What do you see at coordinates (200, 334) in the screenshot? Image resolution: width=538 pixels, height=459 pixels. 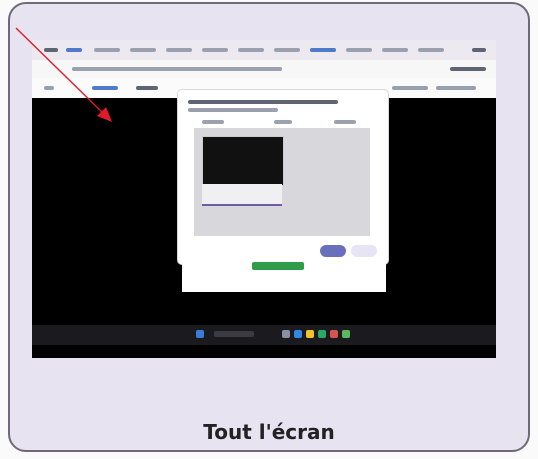 I see `windows-start-icon` at bounding box center [200, 334].